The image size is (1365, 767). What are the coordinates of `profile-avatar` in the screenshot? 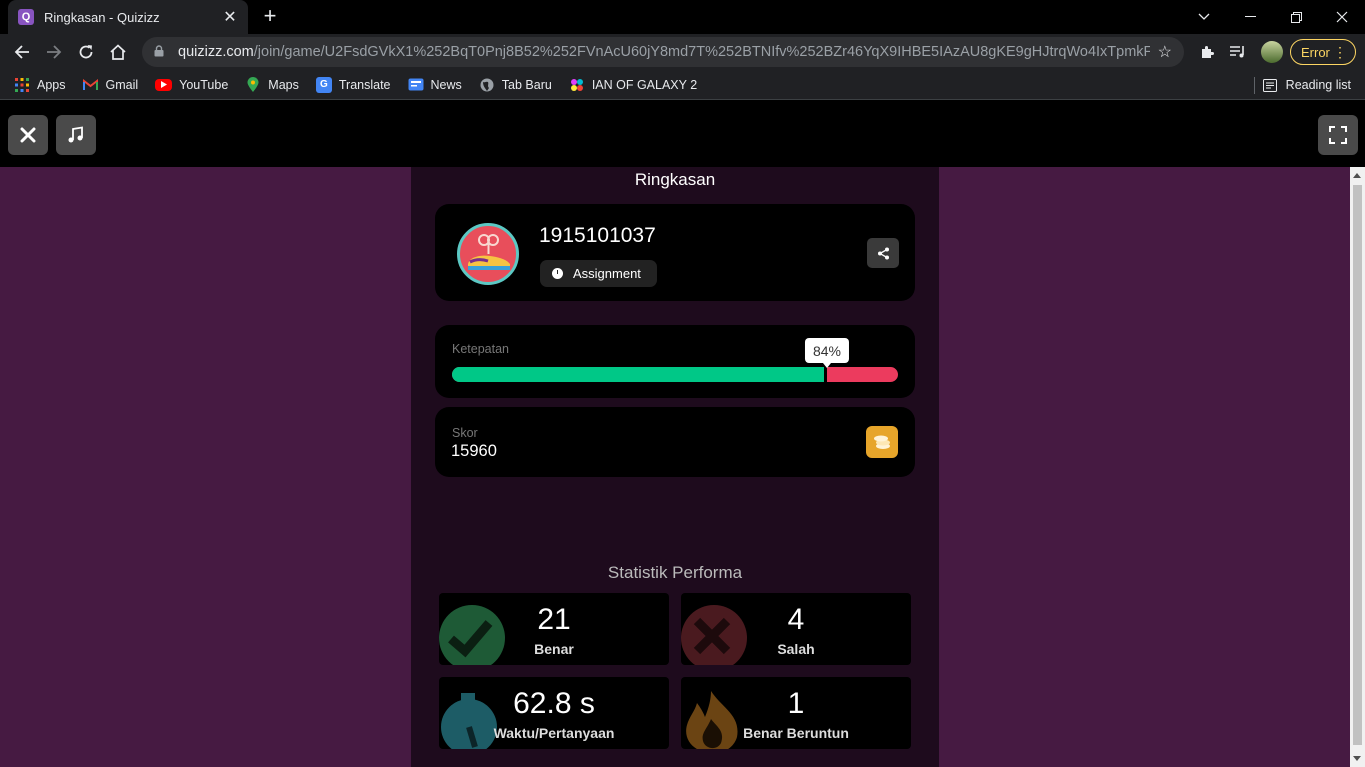 It's located at (1272, 52).